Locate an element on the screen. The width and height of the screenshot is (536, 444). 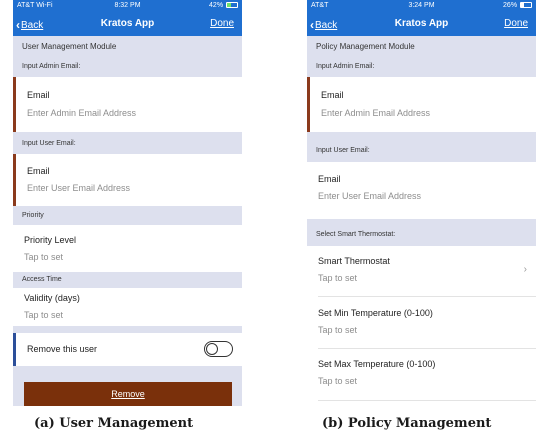
toggle-knob is located at coordinates (212, 349).